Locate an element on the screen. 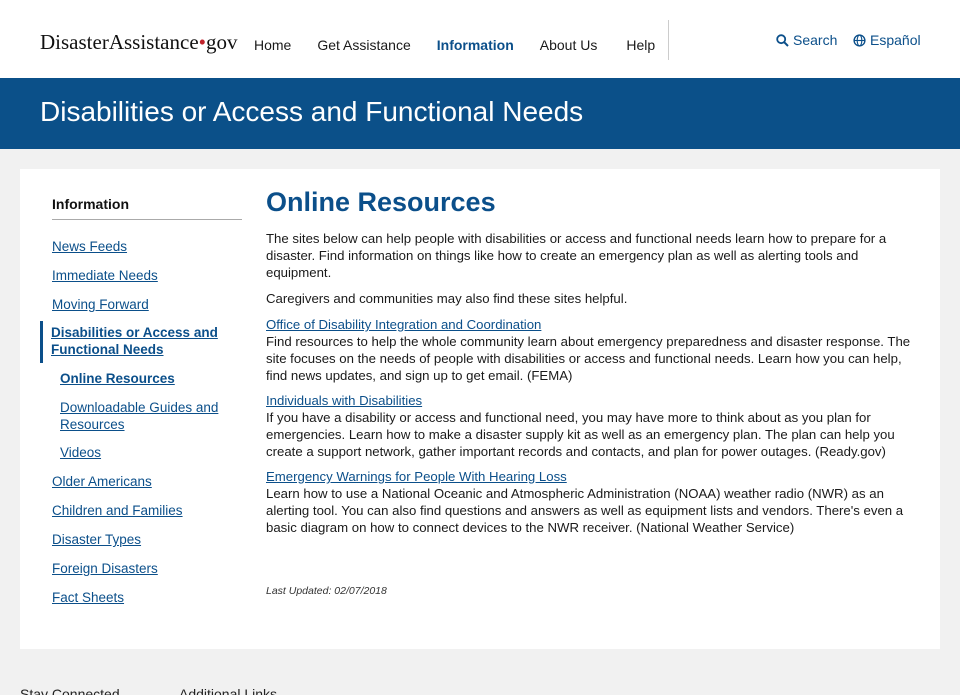 The image size is (960, 695). nav-home: Home is located at coordinates (272, 45).